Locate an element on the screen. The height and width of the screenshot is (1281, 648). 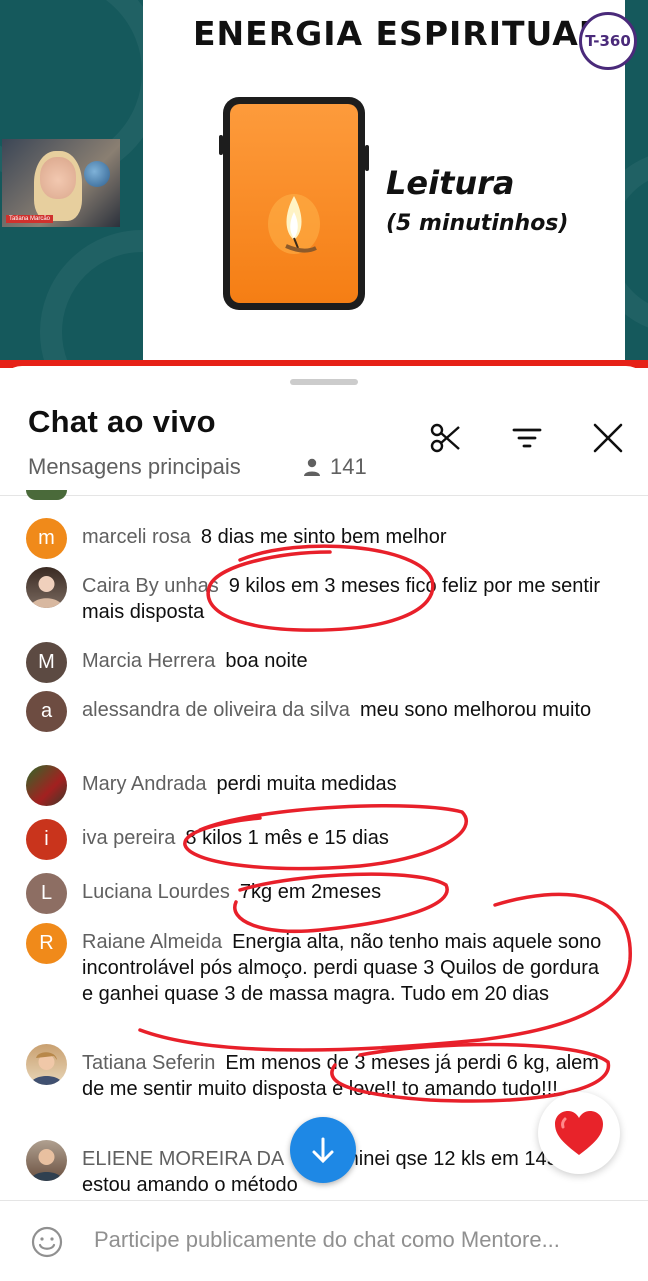
viewer-count: 141 is located at coordinates (334, 467).